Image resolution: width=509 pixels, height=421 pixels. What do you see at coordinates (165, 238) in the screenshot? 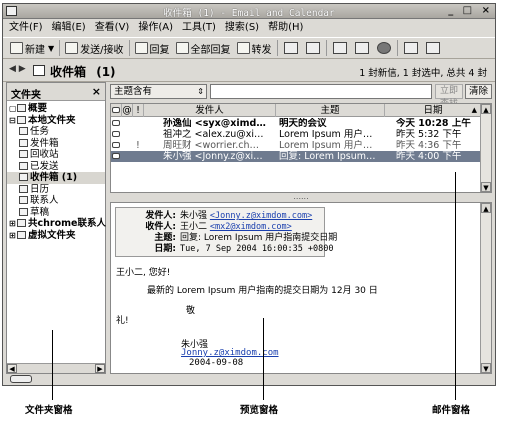
I see `subject-key: 主题:` at bounding box center [165, 238].